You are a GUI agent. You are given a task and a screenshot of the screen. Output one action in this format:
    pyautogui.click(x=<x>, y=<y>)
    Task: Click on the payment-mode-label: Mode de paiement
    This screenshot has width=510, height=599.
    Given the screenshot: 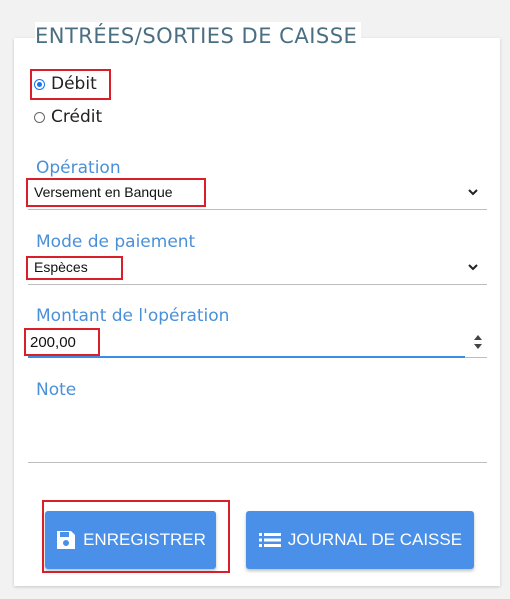 What is the action you would take?
    pyautogui.click(x=116, y=242)
    